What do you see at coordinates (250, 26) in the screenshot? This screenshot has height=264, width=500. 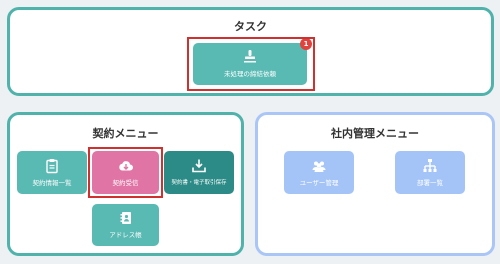 I see `task-panel-title: タスク` at bounding box center [250, 26].